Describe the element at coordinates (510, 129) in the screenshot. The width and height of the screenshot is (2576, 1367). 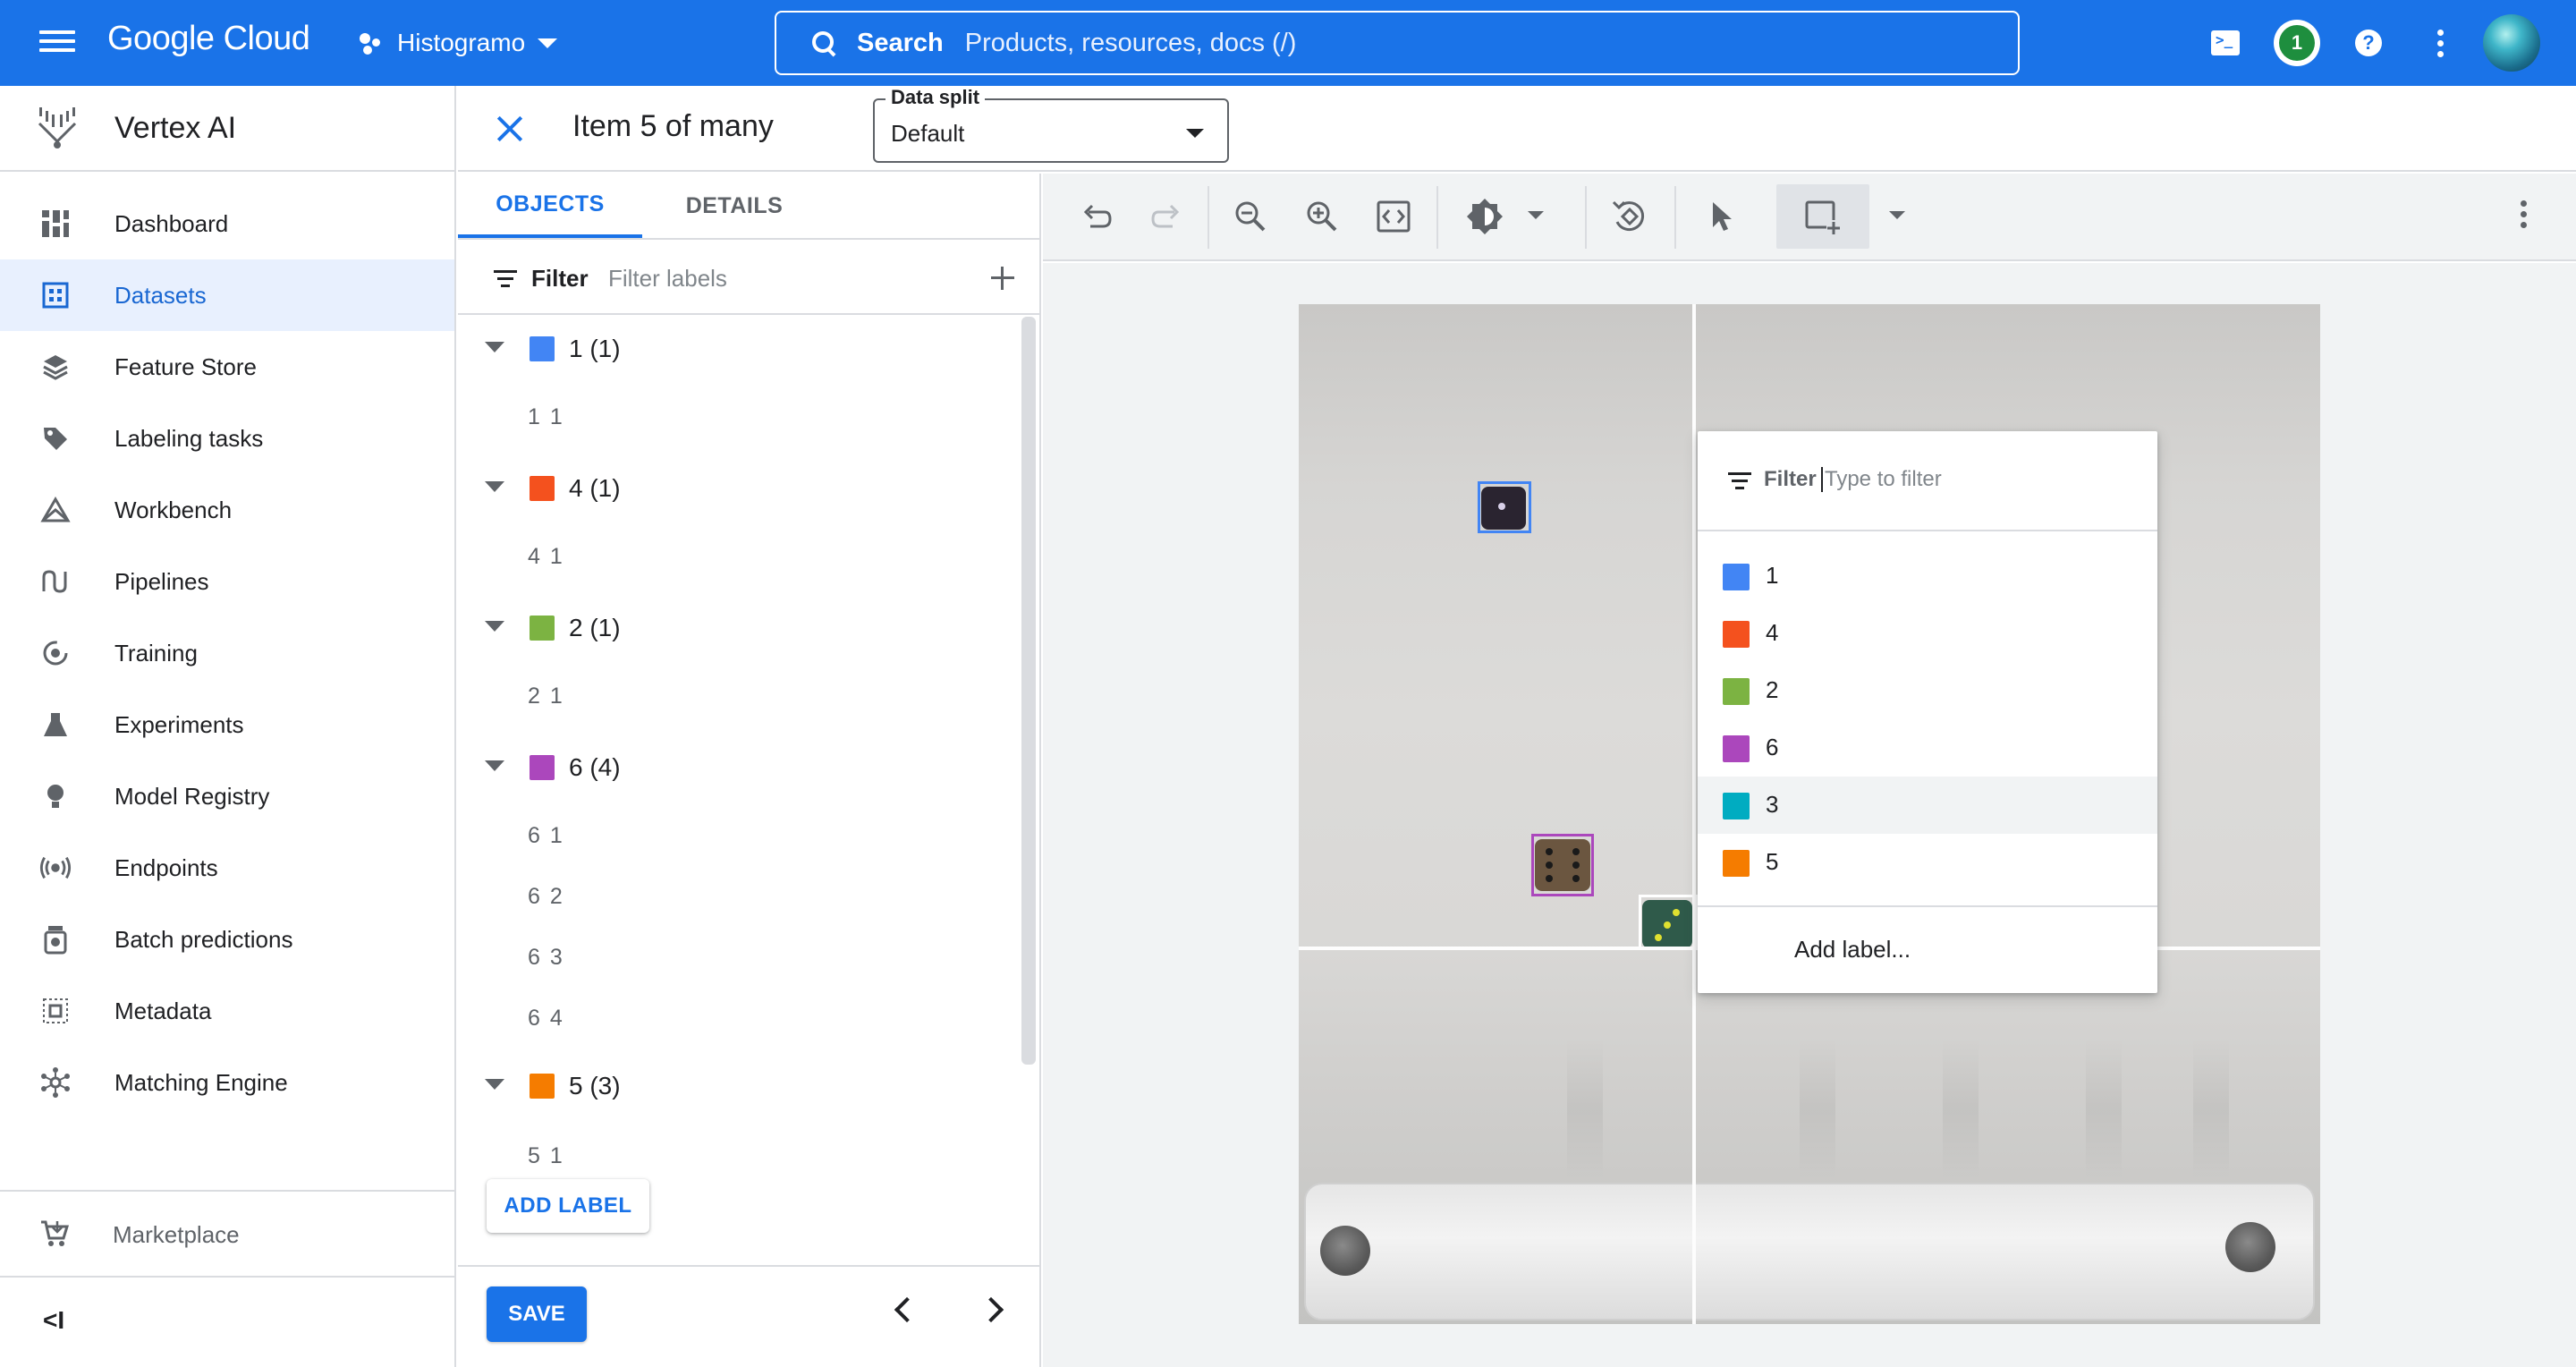
I see `close-icon` at that location.